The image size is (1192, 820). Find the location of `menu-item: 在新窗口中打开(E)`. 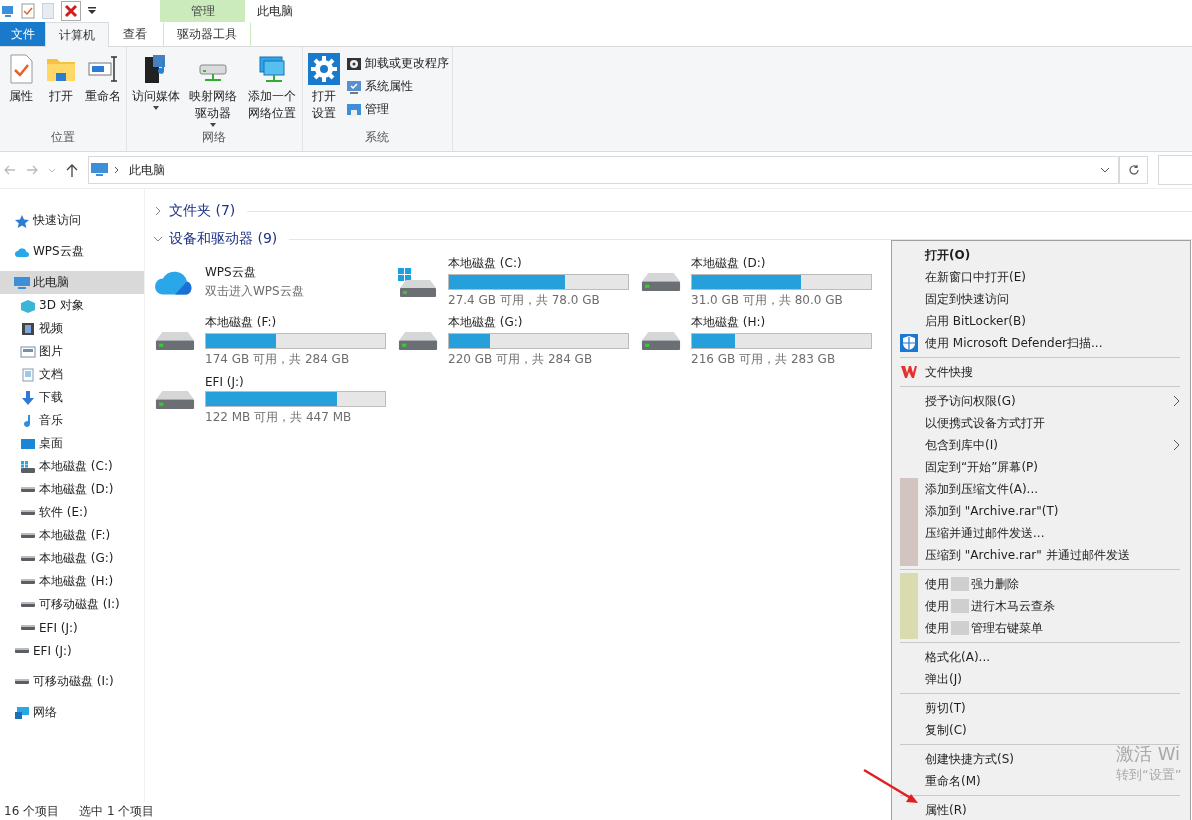

menu-item: 在新窗口中打开(E) is located at coordinates (975, 277).